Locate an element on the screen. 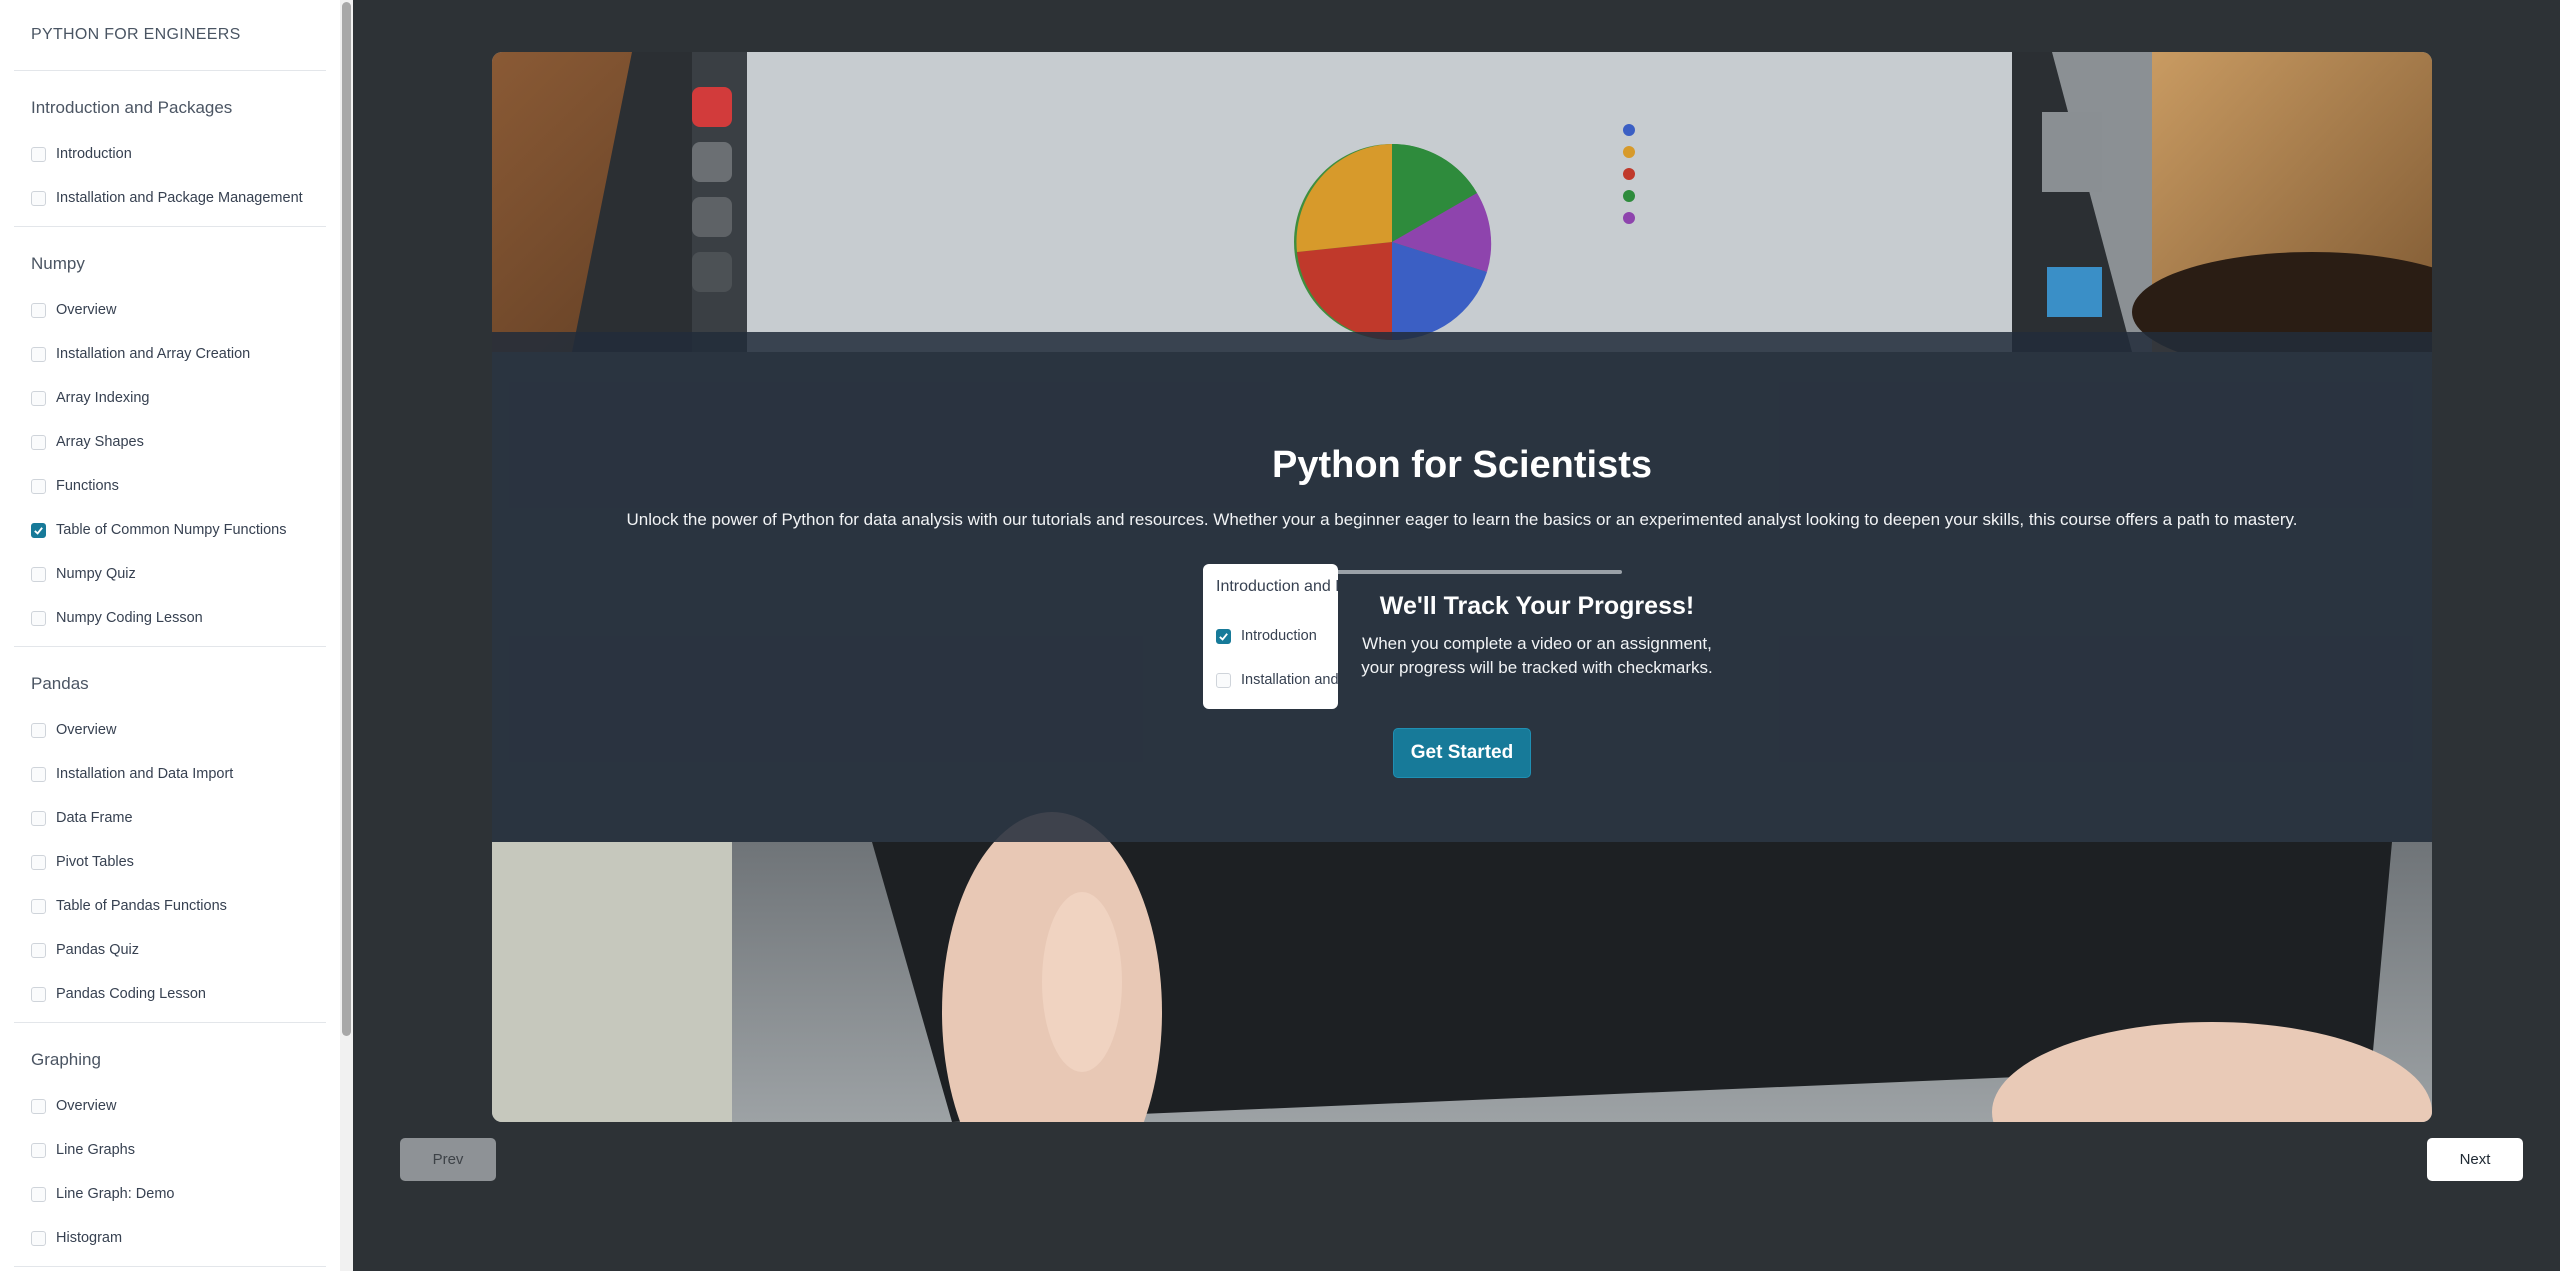 The height and width of the screenshot is (1271, 2560). sidebar-lesson-label: Installation and Package Management is located at coordinates (179, 198).